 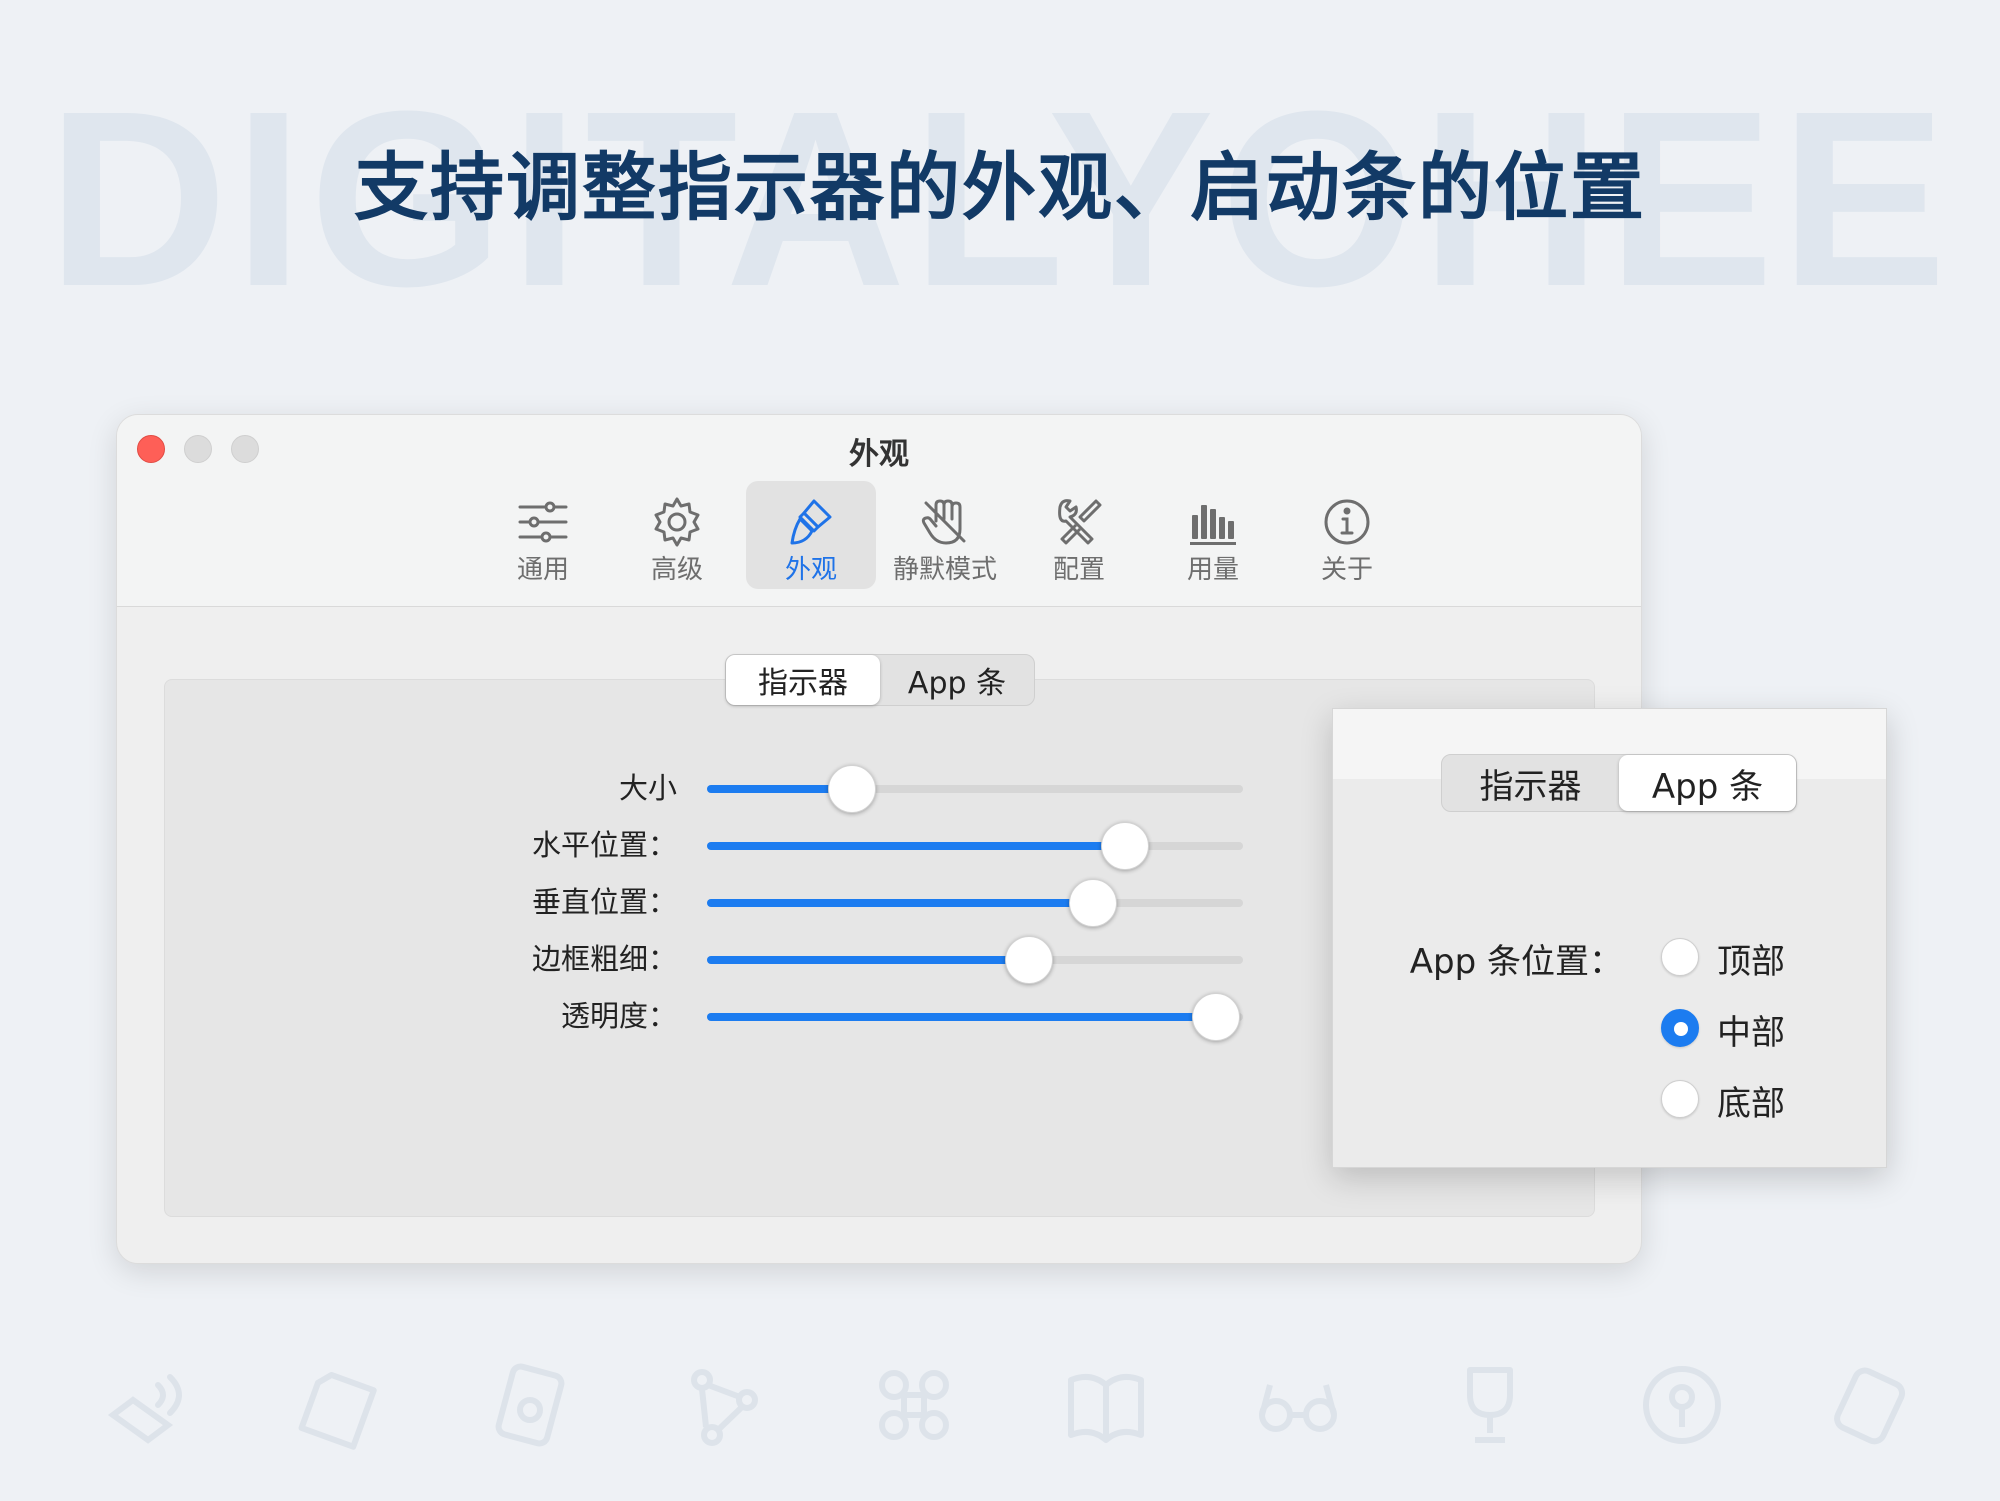 What do you see at coordinates (618, 1016) in the screenshot?
I see `slider-label-opacity: 透明度：` at bounding box center [618, 1016].